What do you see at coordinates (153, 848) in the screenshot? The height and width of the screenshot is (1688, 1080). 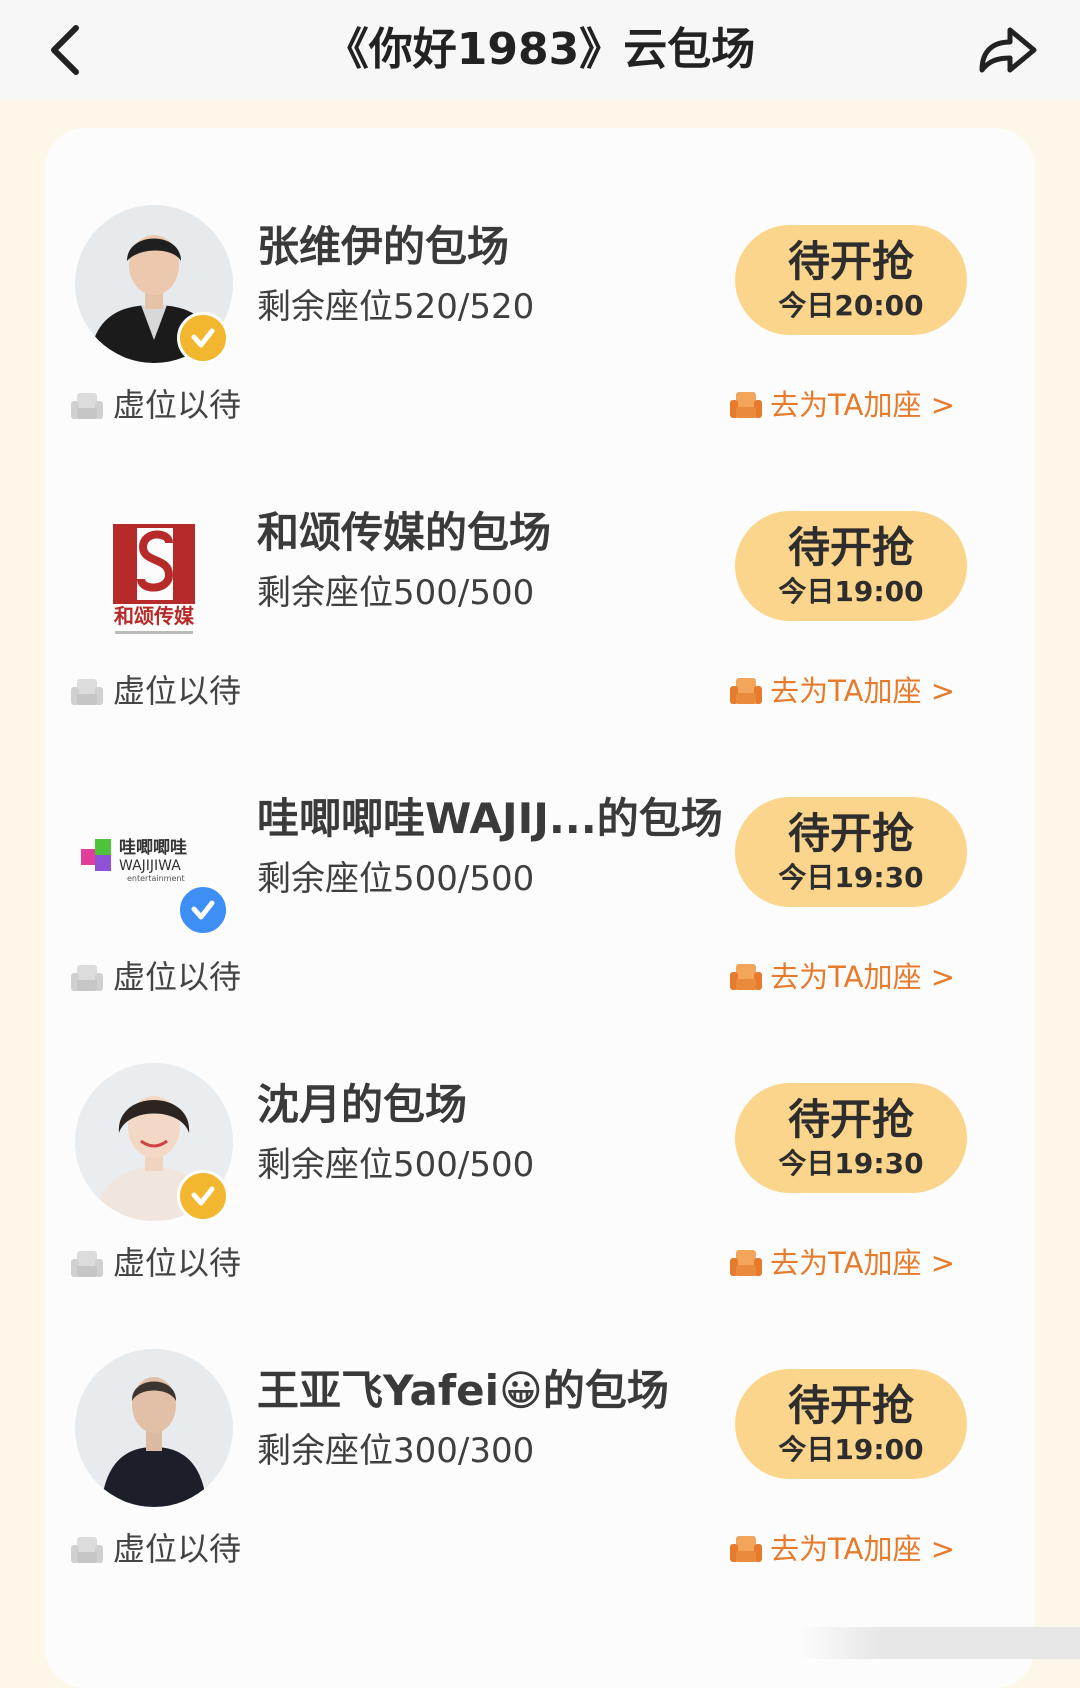 I see `svg-text: 哇唧唧哇` at bounding box center [153, 848].